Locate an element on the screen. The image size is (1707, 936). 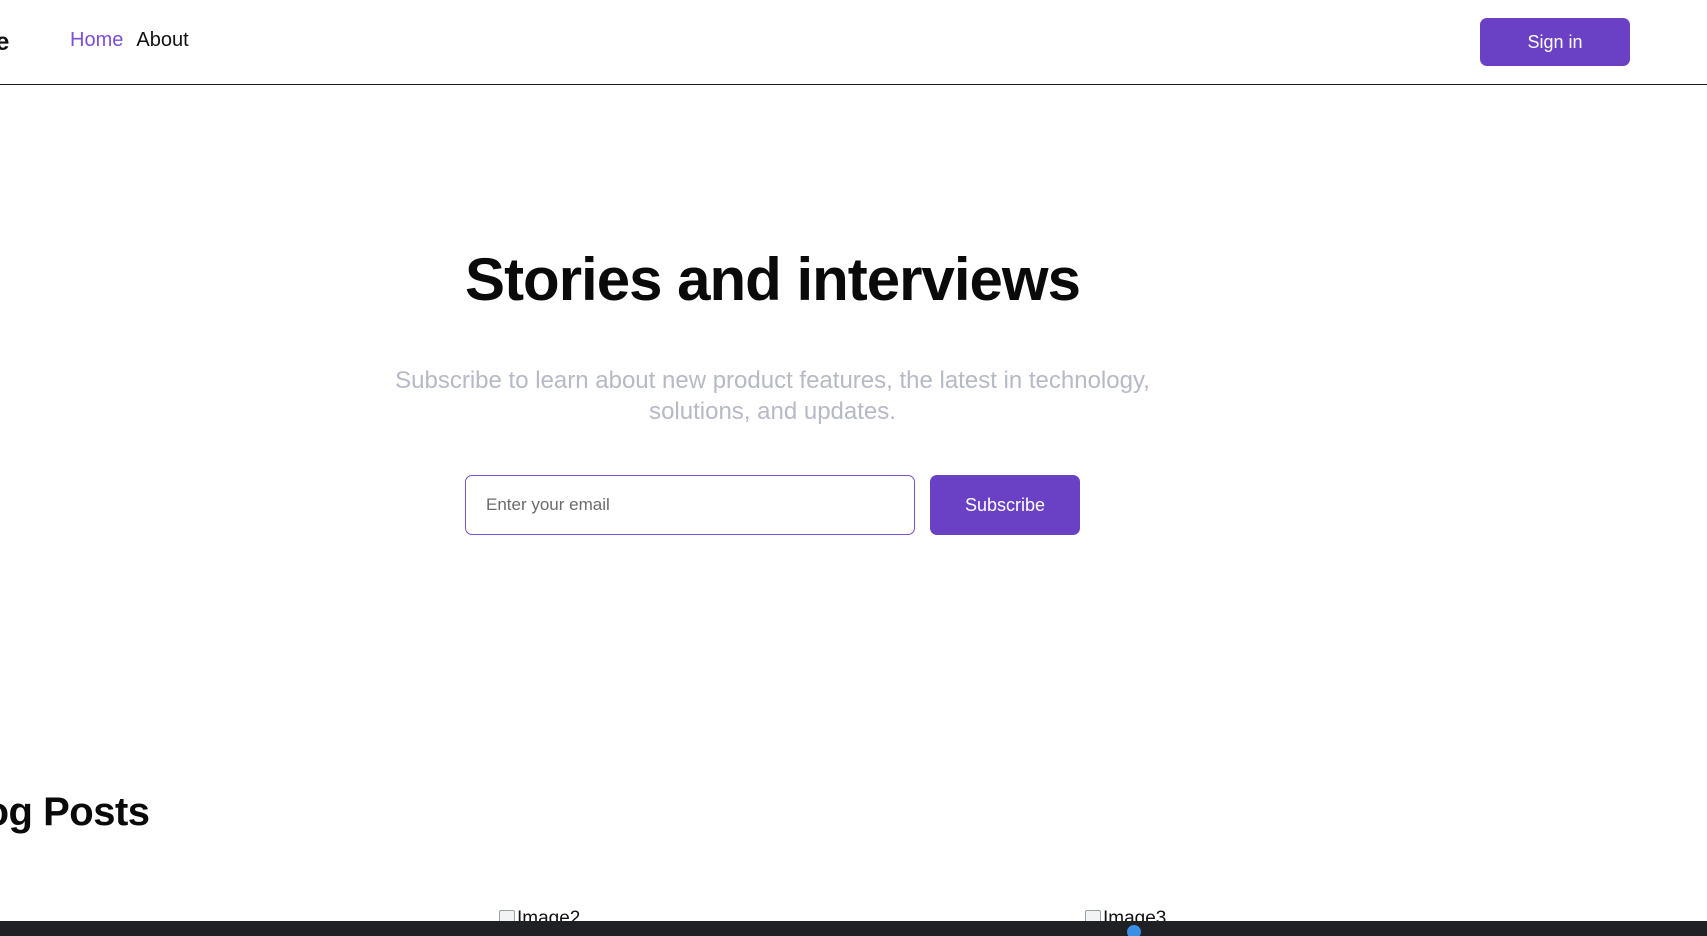
brand-name: ame is located at coordinates (4, 42).